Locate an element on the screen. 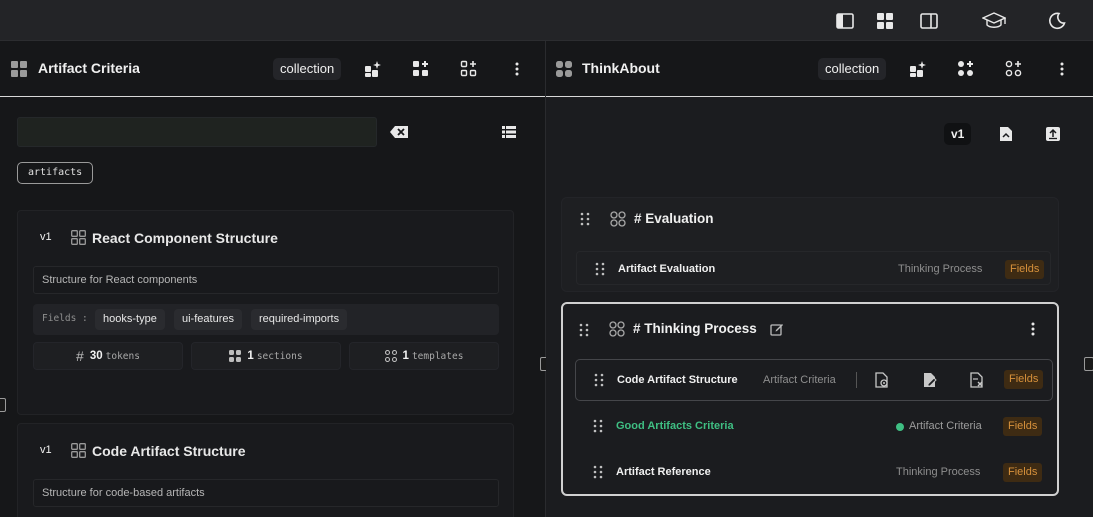 Image resolution: width=1093 pixels, height=517 pixels. card-title: Code Artifact Structure is located at coordinates (169, 451).